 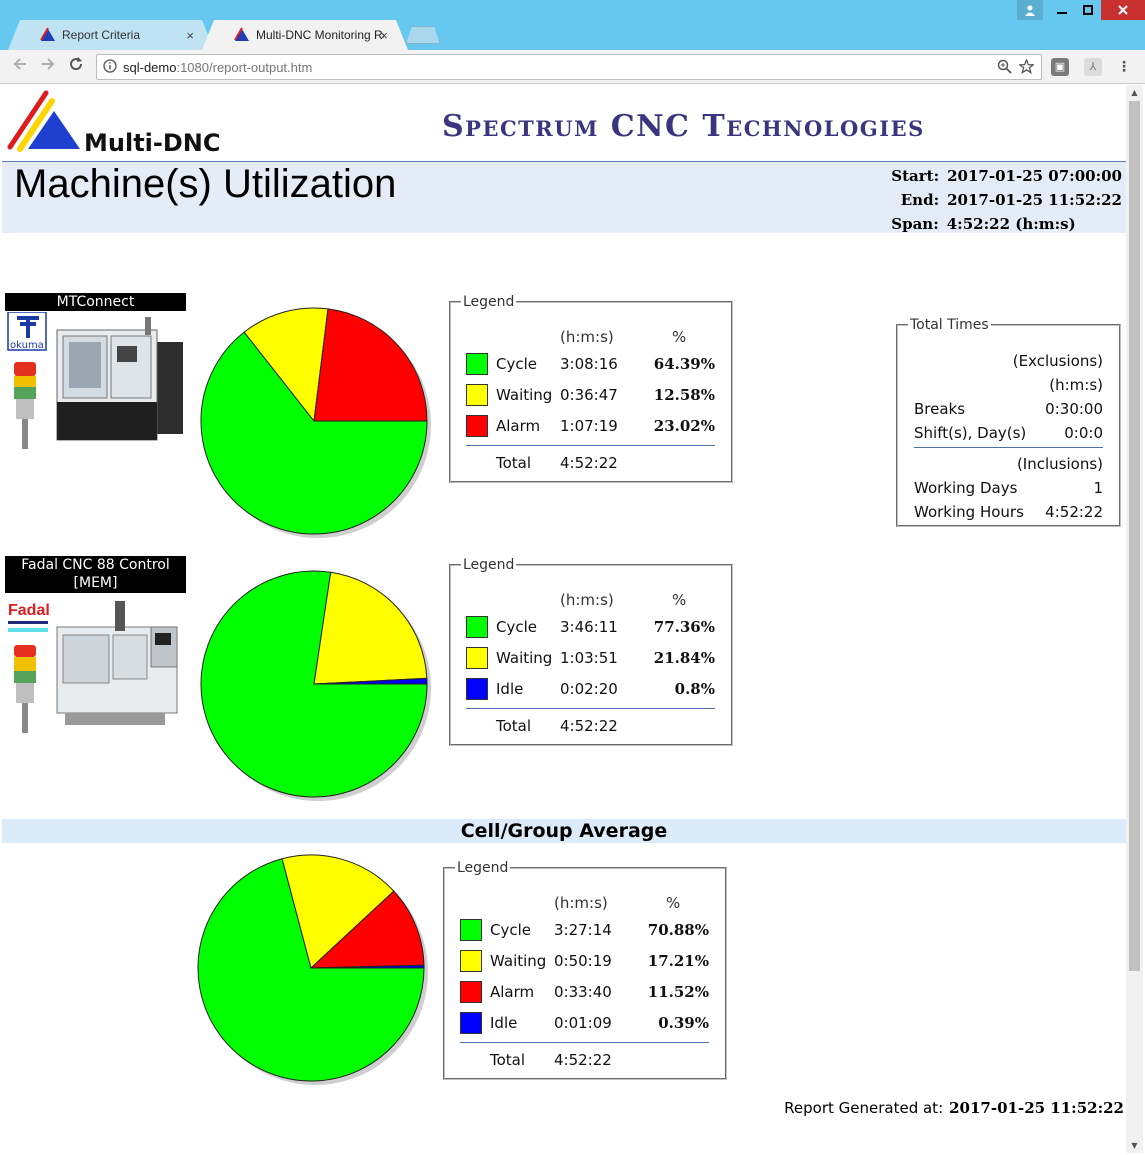 I want to click on scrollbar-thumb, so click(x=1134, y=536).